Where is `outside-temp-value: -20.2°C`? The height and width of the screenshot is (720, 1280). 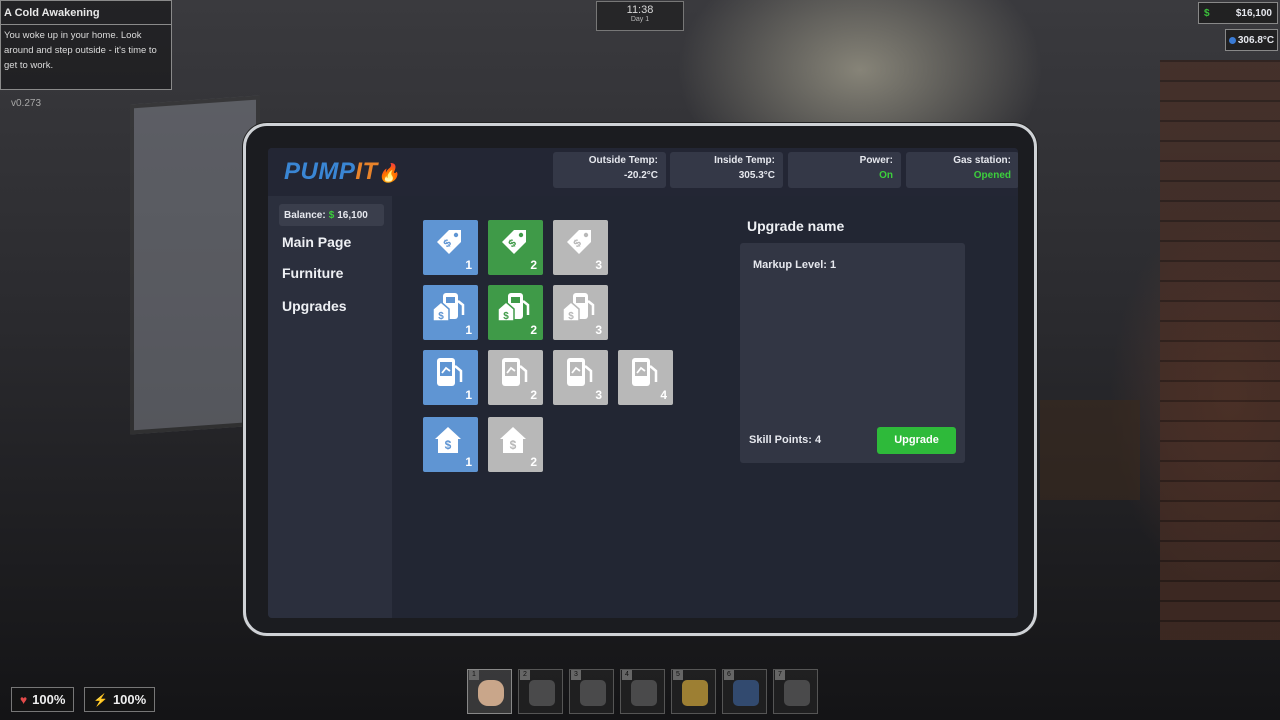
outside-temp-value: -20.2°C is located at coordinates (640, 175).